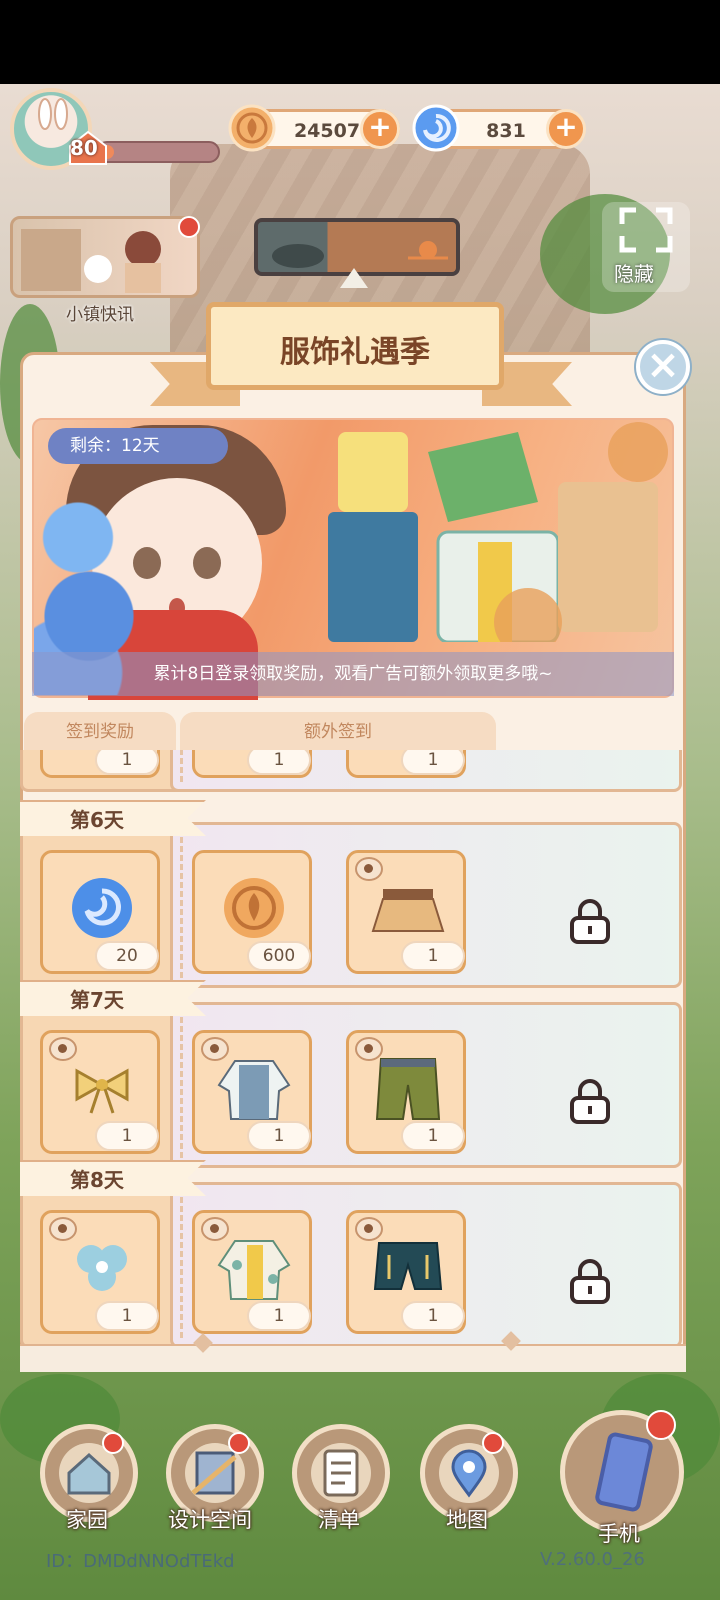 Image resolution: width=720 pixels, height=1600 pixels. Describe the element at coordinates (113, 1443) in the screenshot. I see `nav-home-notification-dot` at that location.